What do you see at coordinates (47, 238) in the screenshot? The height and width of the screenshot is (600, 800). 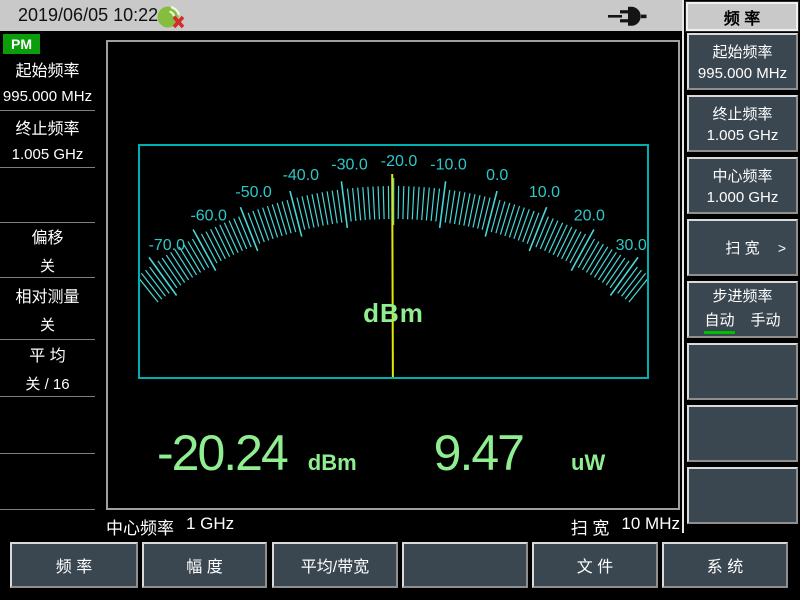 I see `param-label: 偏移` at bounding box center [47, 238].